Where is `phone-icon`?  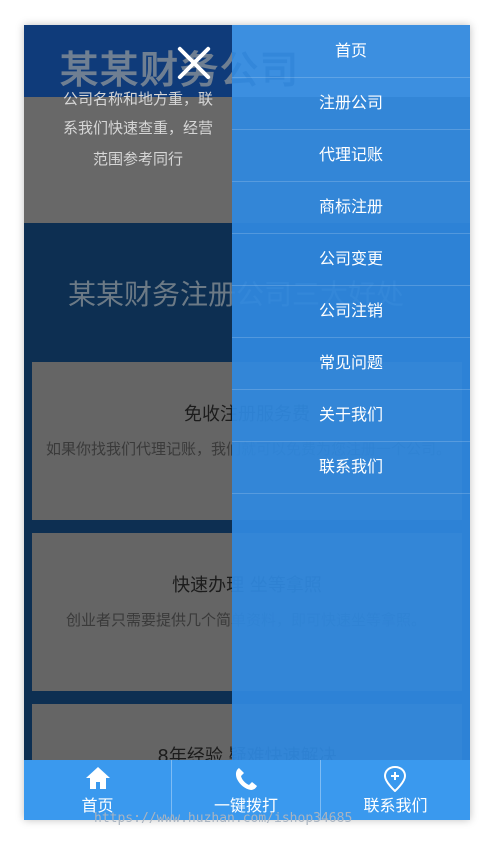
phone-icon is located at coordinates (246, 779).